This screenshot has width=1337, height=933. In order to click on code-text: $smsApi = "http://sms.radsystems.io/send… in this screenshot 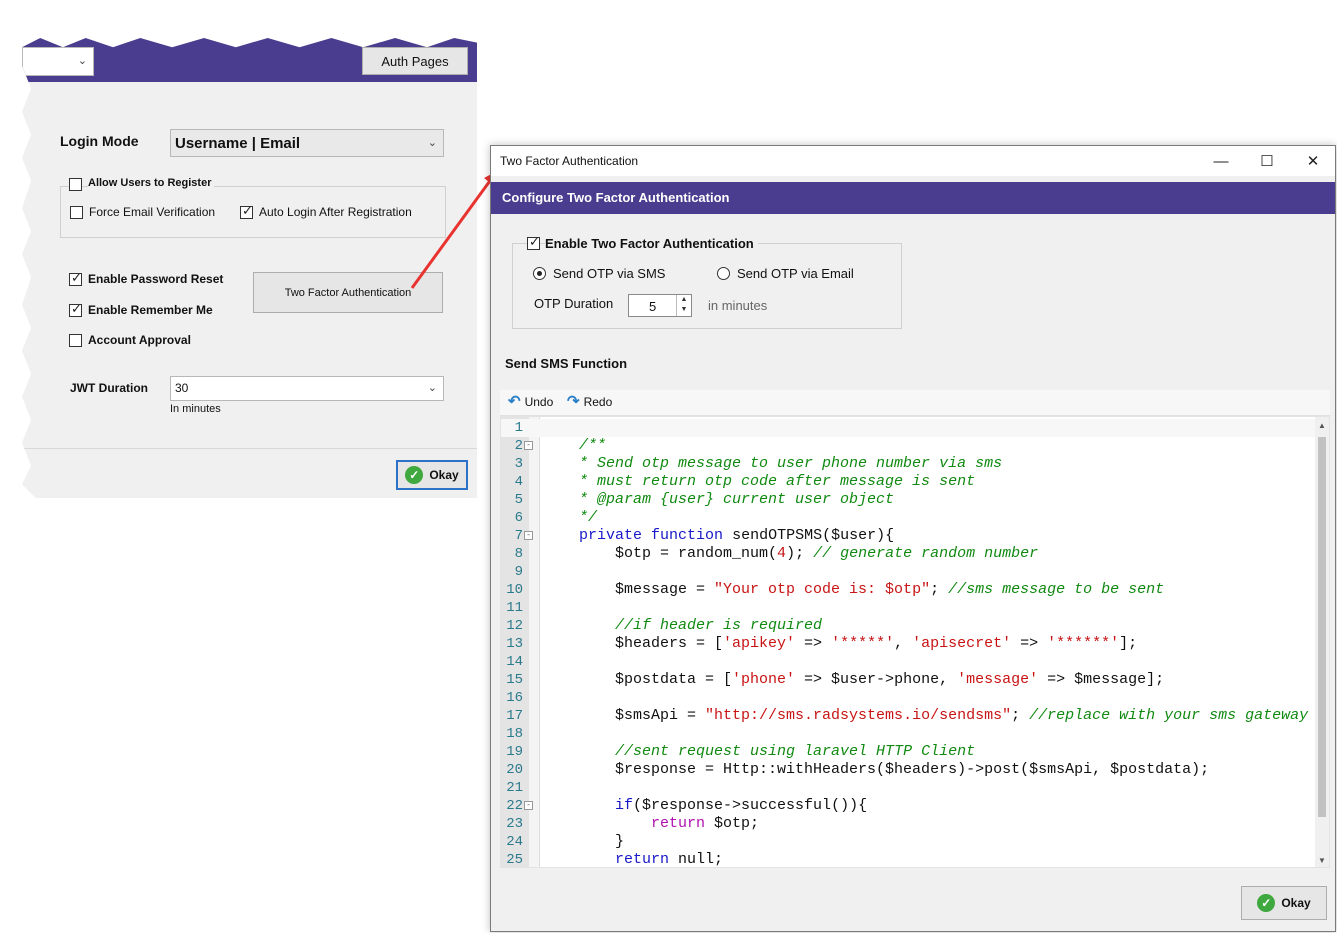, I will do `click(926, 715)`.